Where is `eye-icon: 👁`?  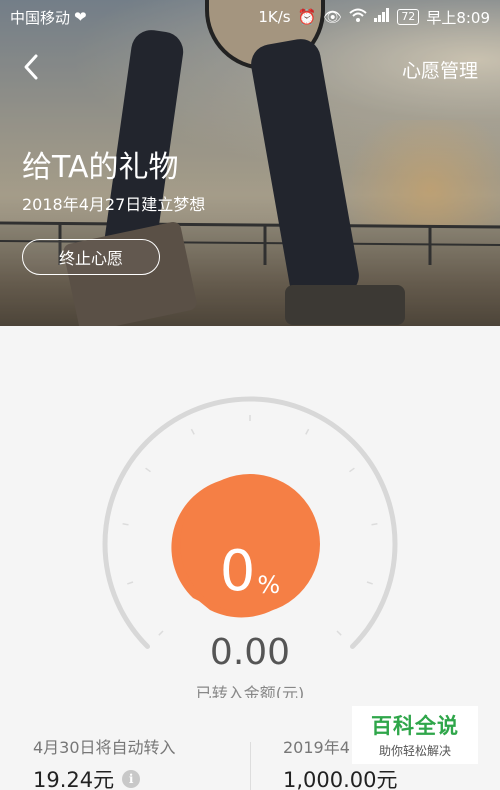
eye-icon: 👁 is located at coordinates (333, 17).